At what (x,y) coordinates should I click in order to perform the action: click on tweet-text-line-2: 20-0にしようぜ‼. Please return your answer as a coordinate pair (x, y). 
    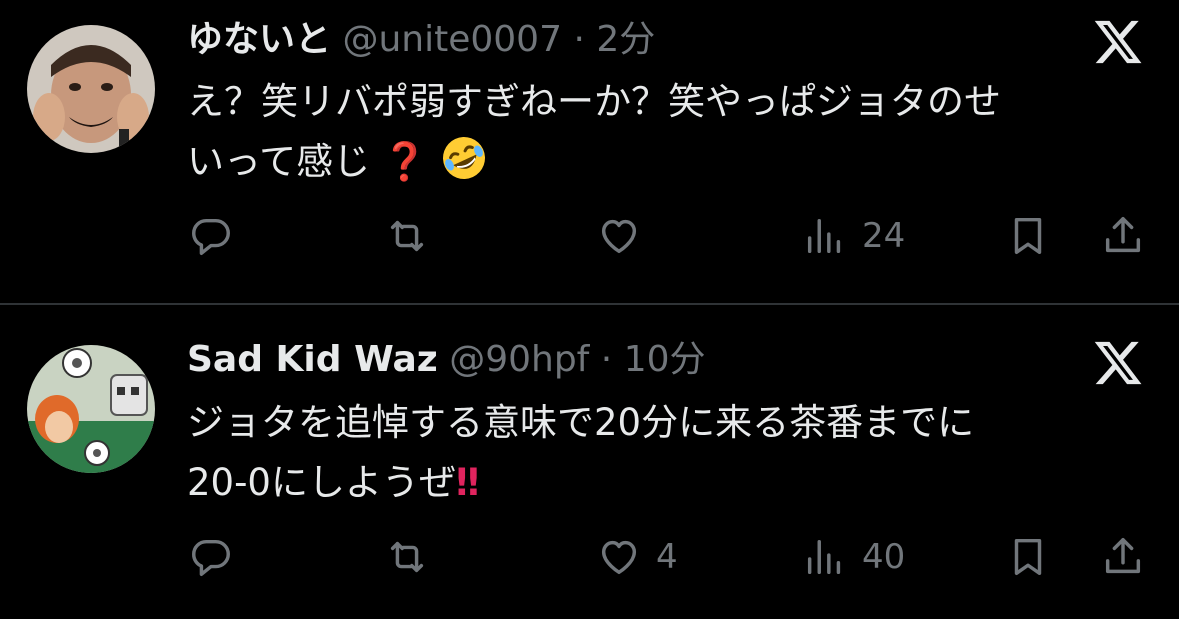
    Looking at the image, I should click on (667, 483).